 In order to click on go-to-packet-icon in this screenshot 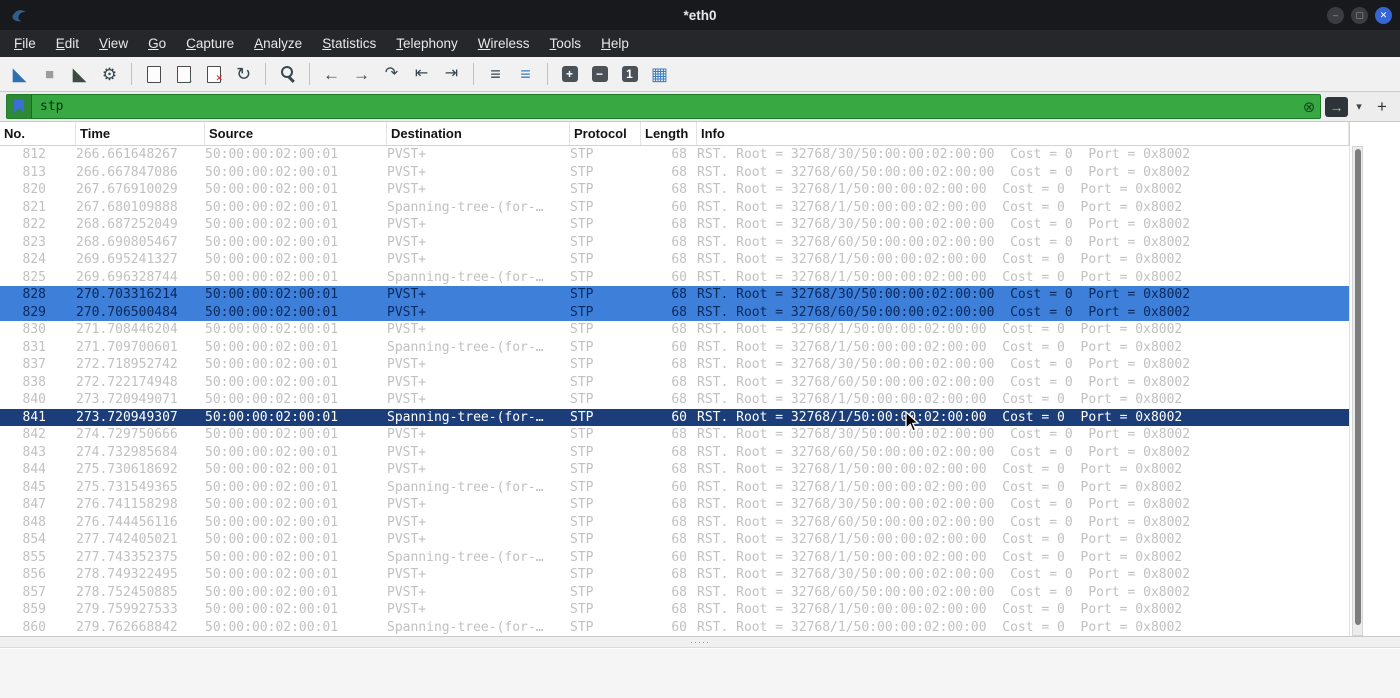, I will do `click(391, 74)`.